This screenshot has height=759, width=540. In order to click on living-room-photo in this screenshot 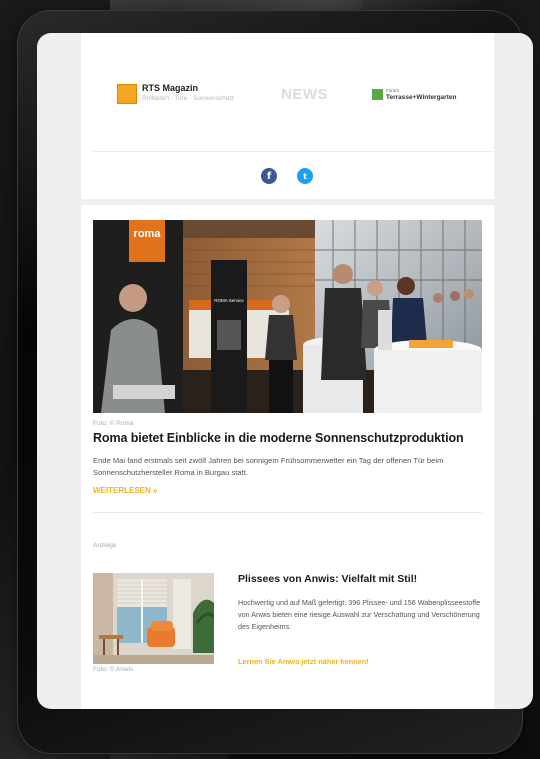, I will do `click(153, 618)`.